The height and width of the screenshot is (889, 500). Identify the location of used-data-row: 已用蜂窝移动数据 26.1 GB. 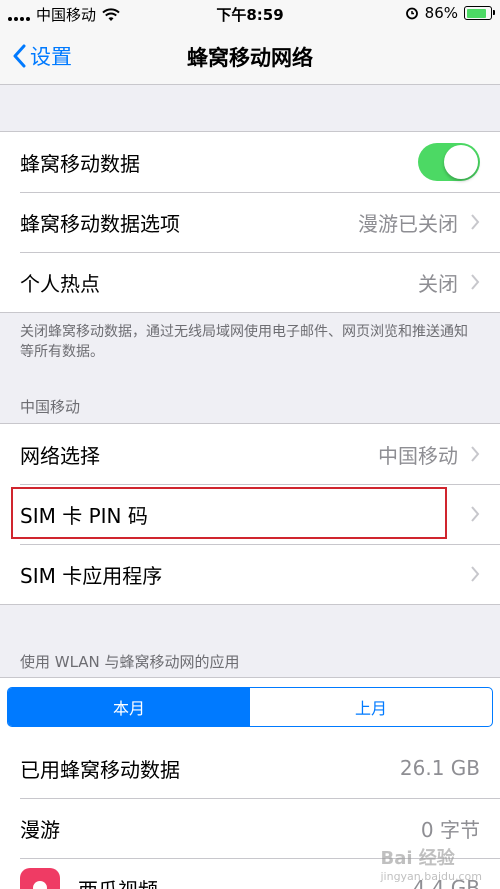
(250, 768).